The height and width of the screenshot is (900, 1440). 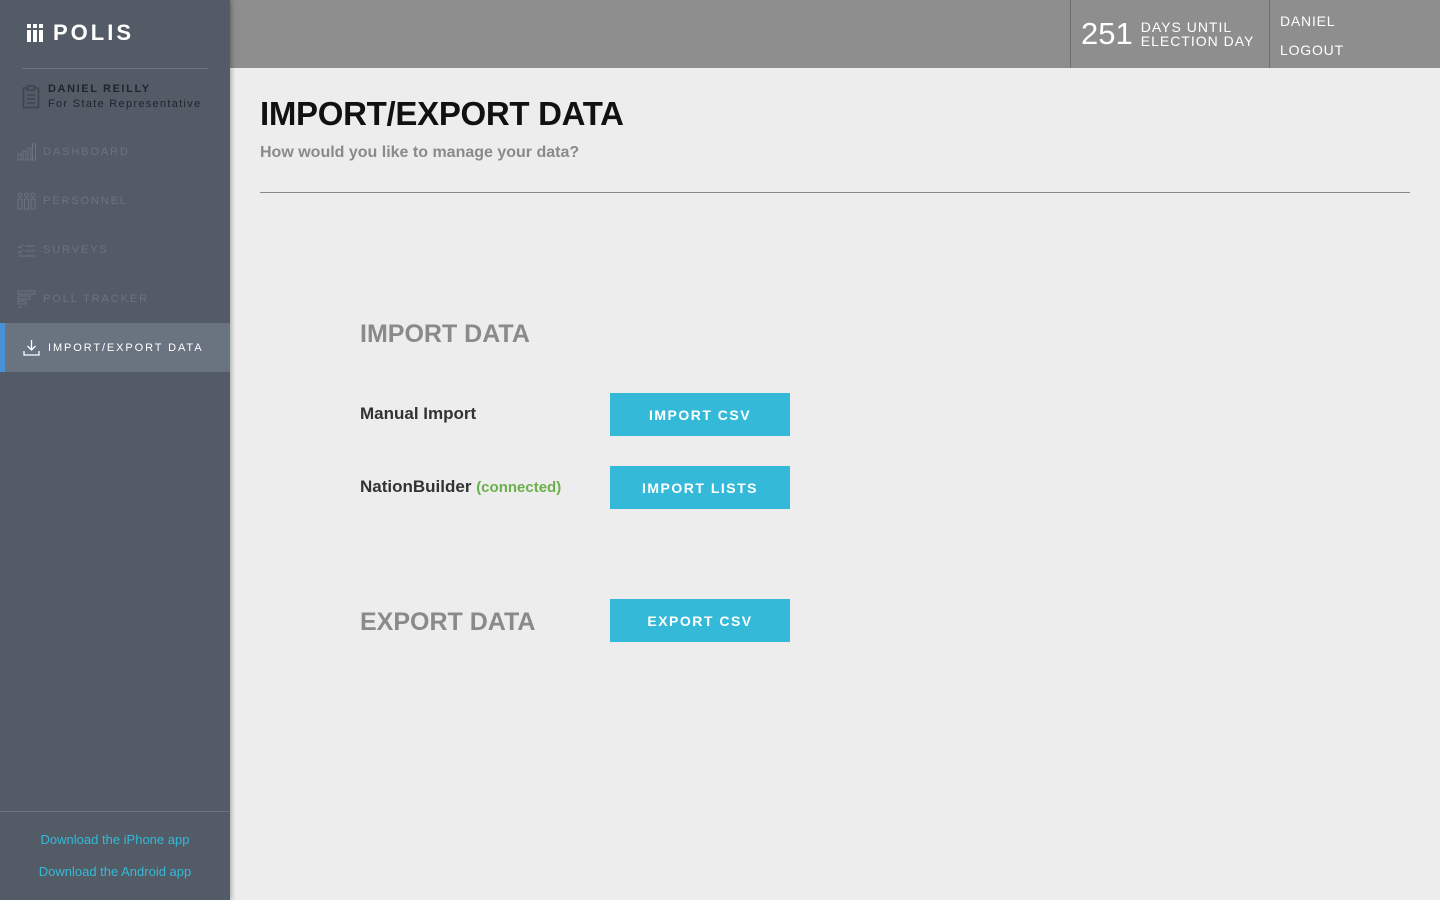 What do you see at coordinates (115, 871) in the screenshot?
I see `android-app-link: Download the Android app` at bounding box center [115, 871].